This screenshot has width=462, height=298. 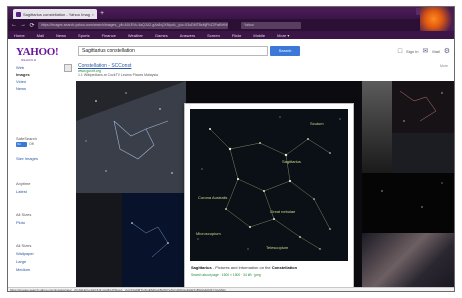 What do you see at coordinates (21, 261) in the screenshot?
I see `filter-large: Large` at bounding box center [21, 261].